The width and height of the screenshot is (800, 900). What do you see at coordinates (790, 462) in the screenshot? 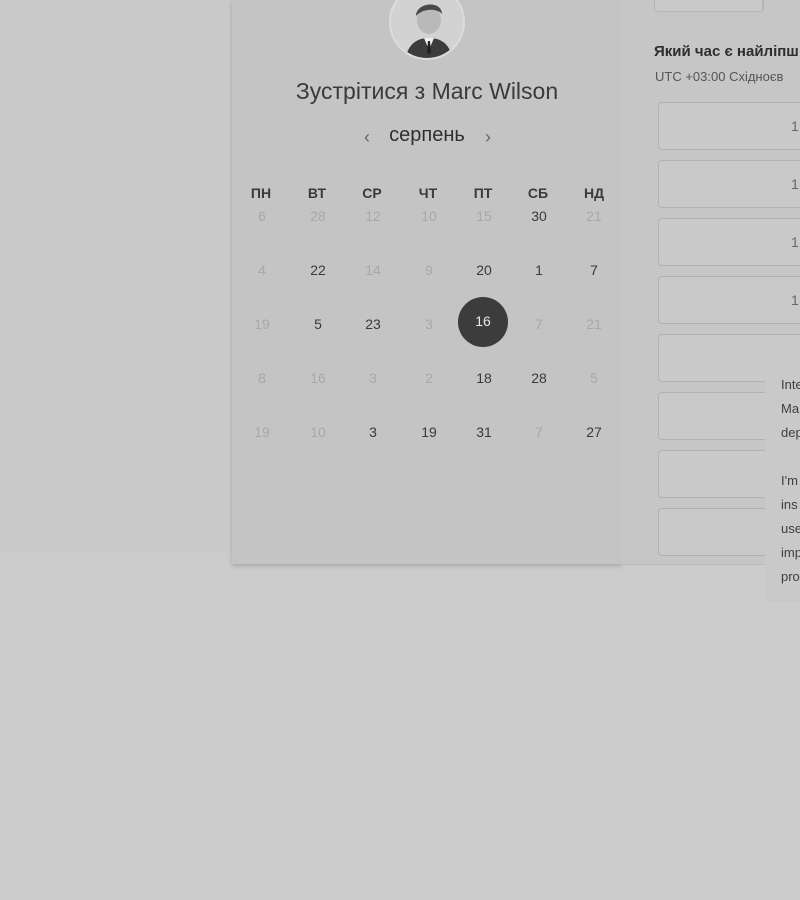
I see `popover-paragraph-gap` at bounding box center [790, 462].